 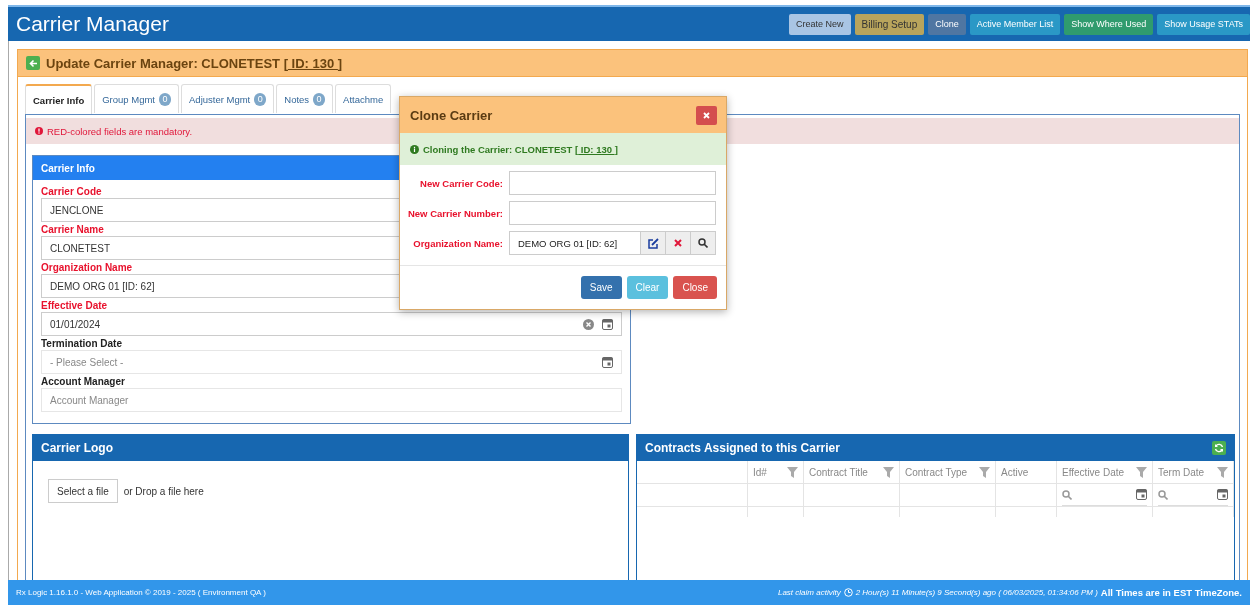 I want to click on toolbar-button: Clone, so click(x=947, y=24).